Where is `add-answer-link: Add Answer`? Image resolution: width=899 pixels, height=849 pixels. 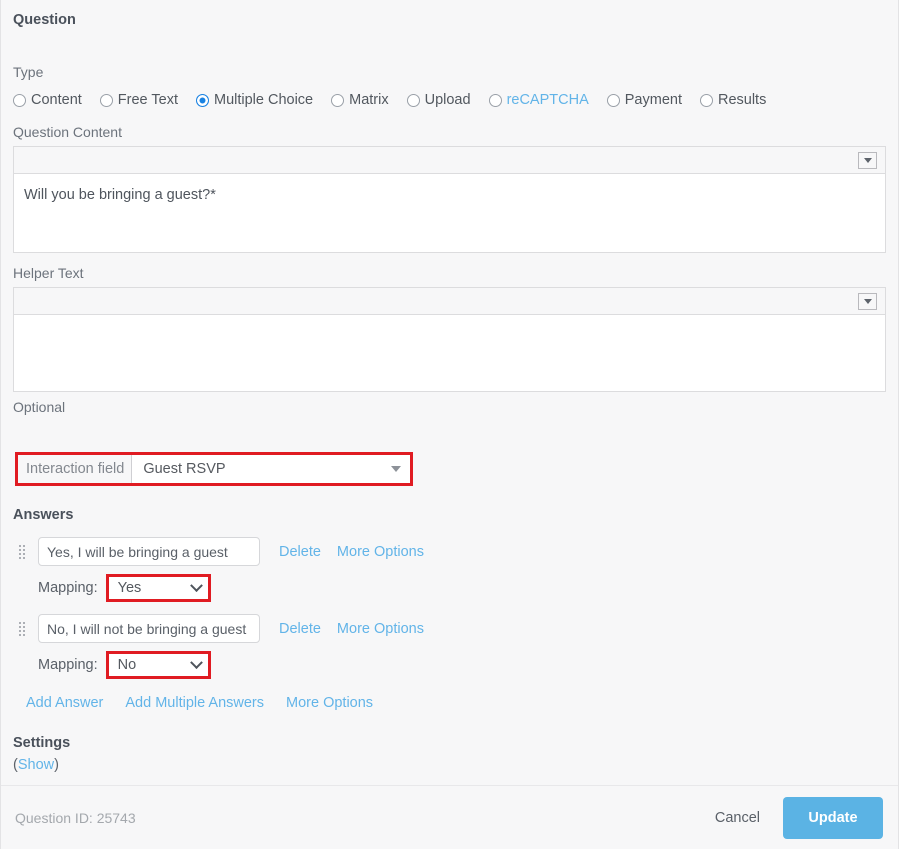
add-answer-link: Add Answer is located at coordinates (64, 703).